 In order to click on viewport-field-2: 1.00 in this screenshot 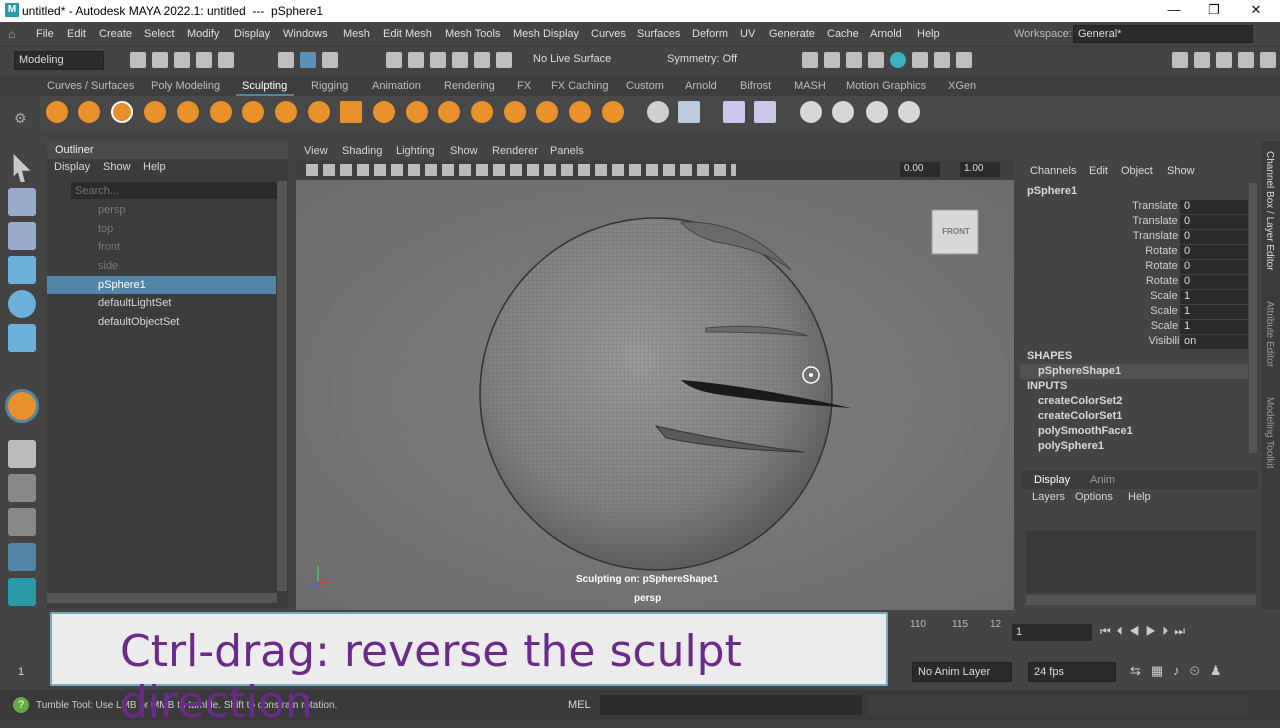, I will do `click(980, 169)`.